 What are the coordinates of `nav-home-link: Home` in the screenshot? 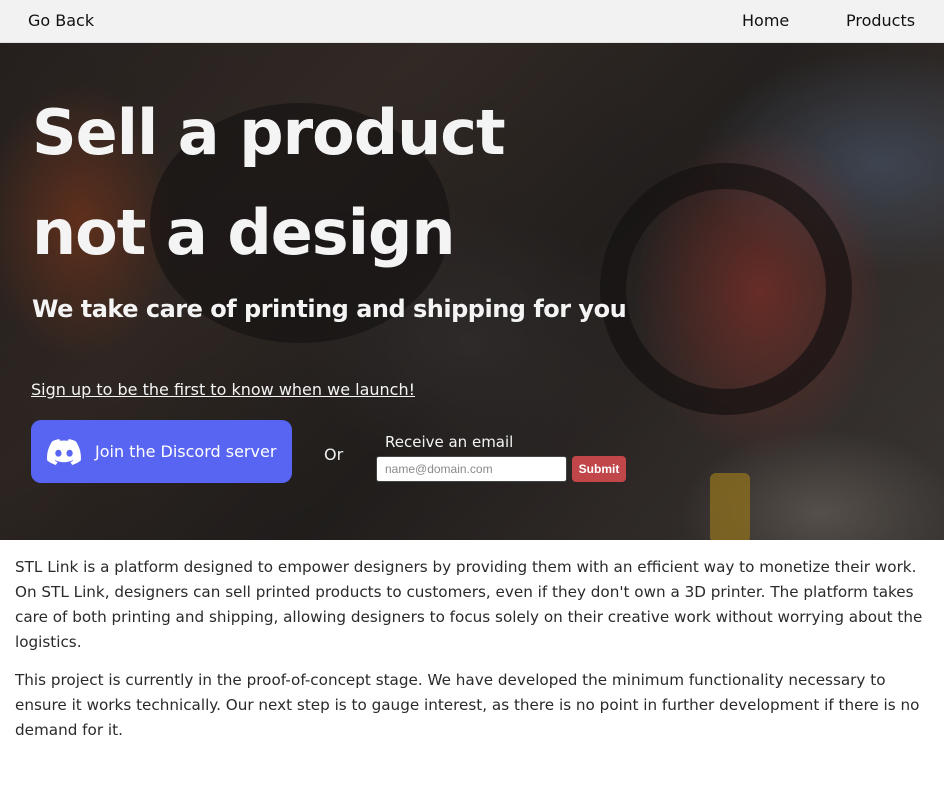 It's located at (765, 20).